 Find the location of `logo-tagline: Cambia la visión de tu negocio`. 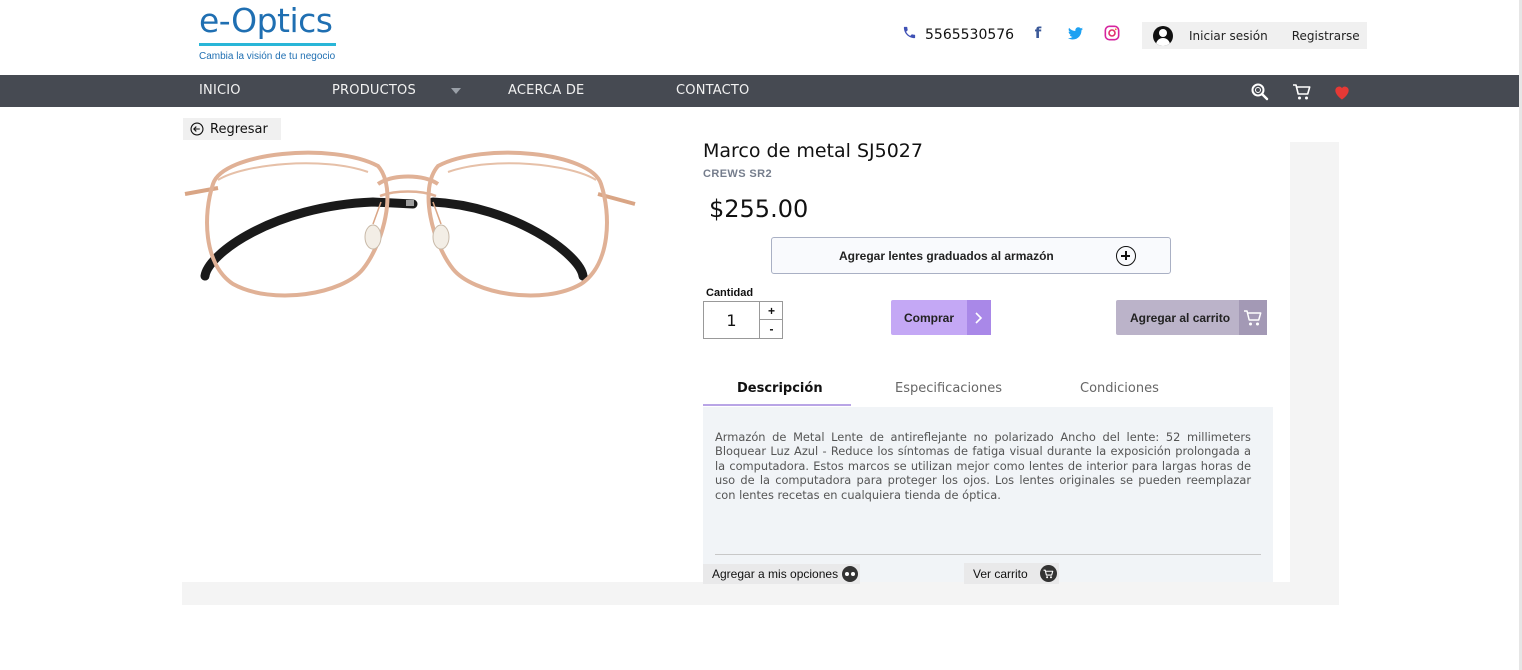

logo-tagline: Cambia la visión de tu negocio is located at coordinates (267, 56).